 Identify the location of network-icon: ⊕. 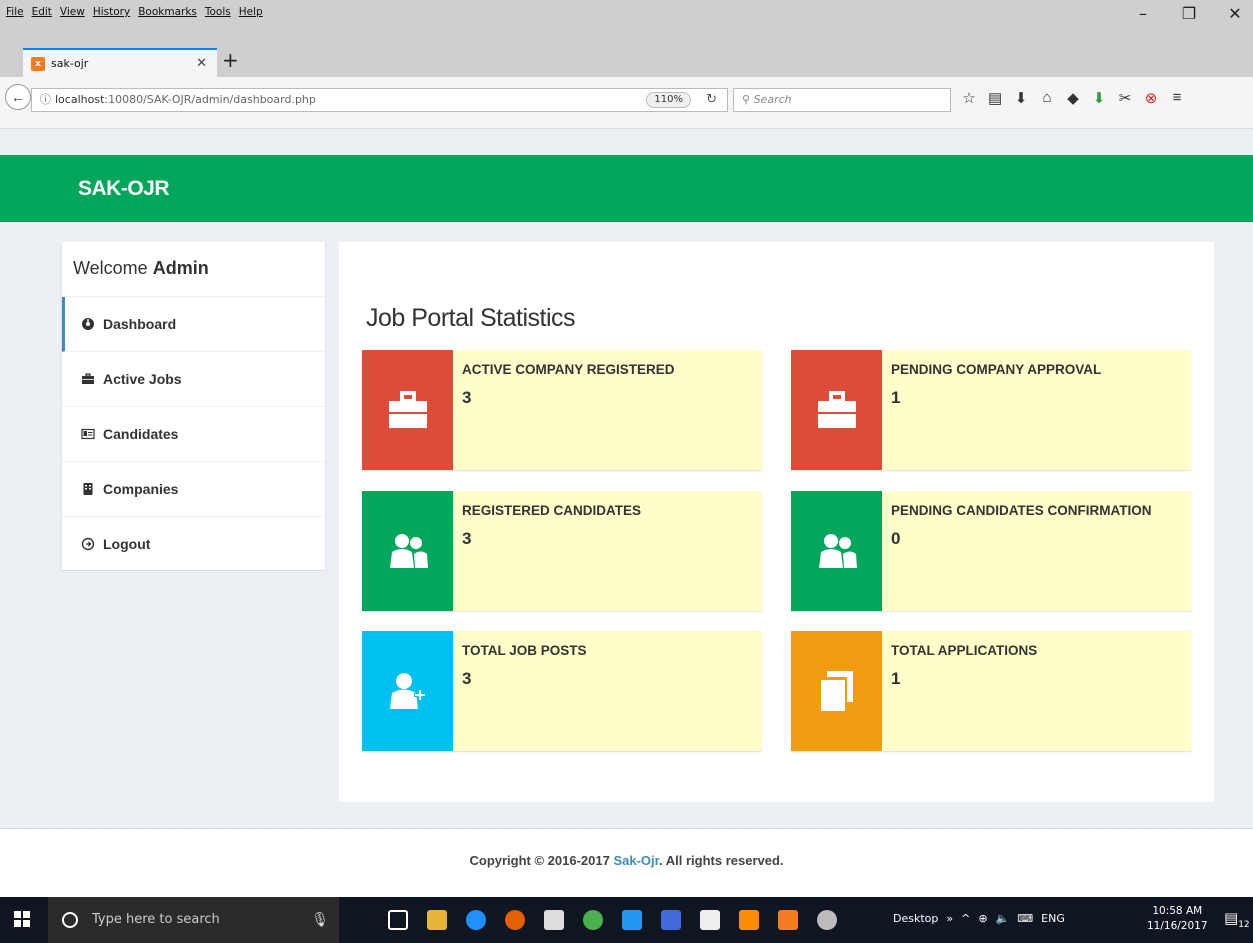
(982, 918).